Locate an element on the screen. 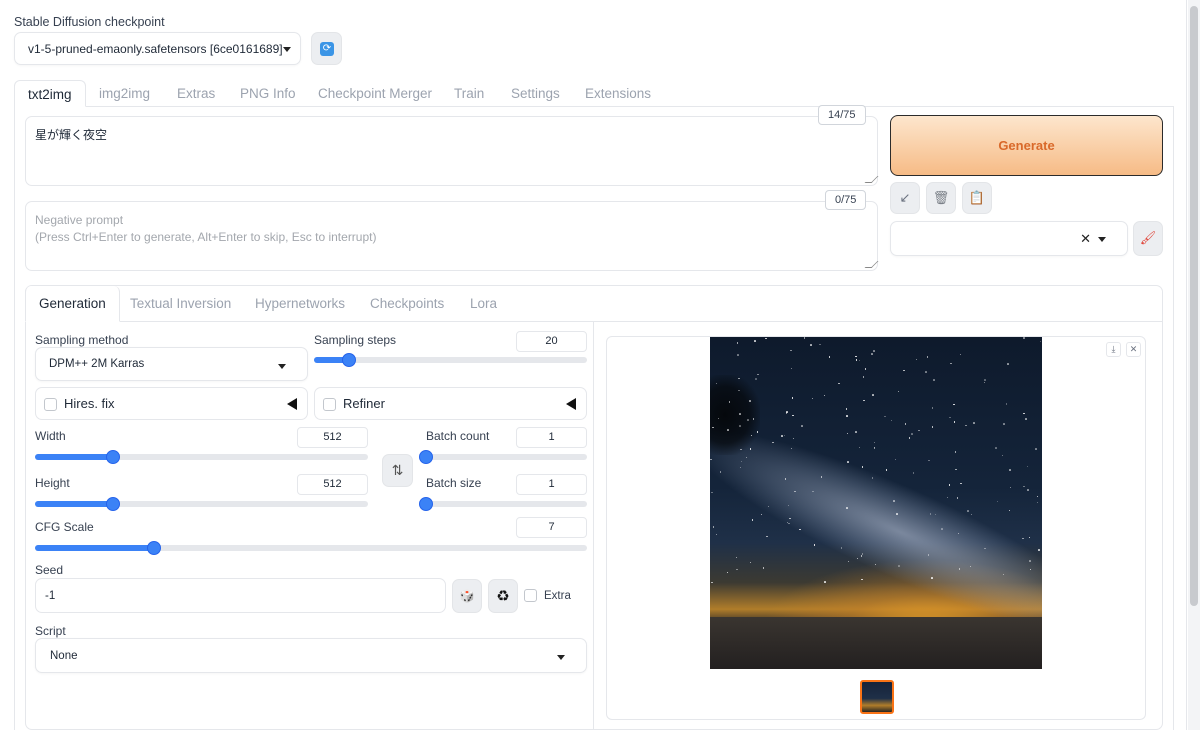 The width and height of the screenshot is (1200, 730). seed-input: -1 is located at coordinates (240, 595).